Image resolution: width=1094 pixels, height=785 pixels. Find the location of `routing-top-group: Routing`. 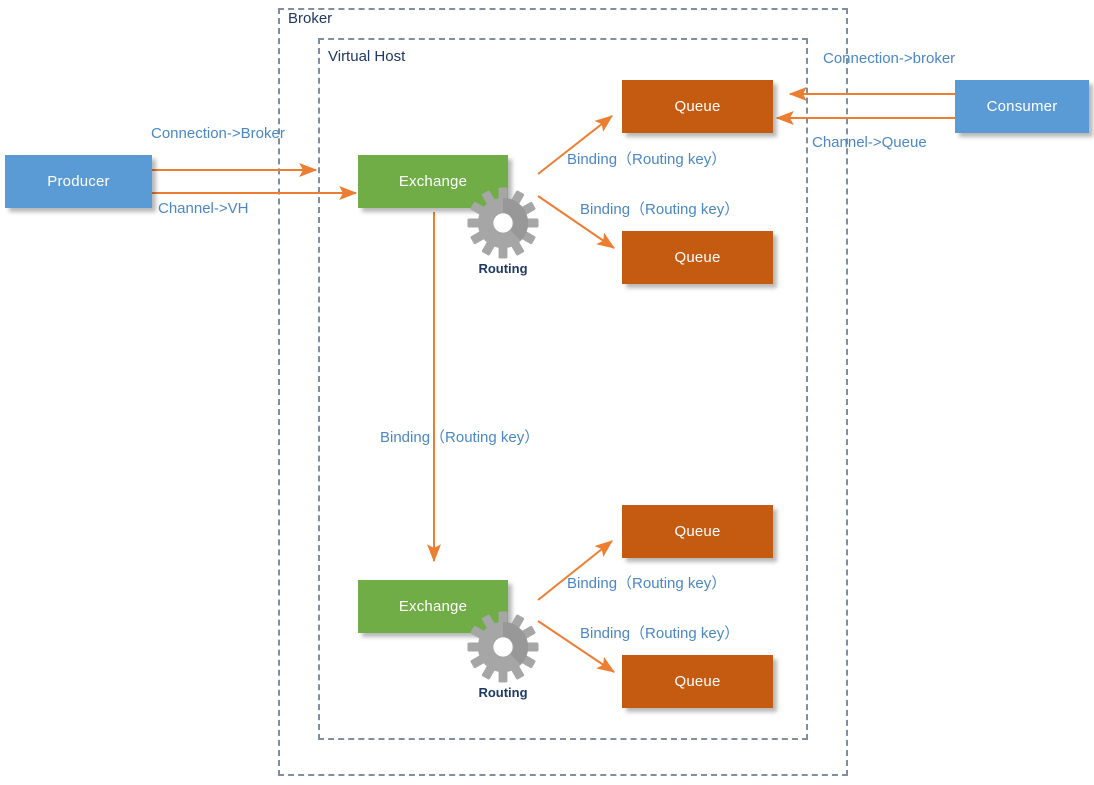

routing-top-group: Routing is located at coordinates (503, 231).